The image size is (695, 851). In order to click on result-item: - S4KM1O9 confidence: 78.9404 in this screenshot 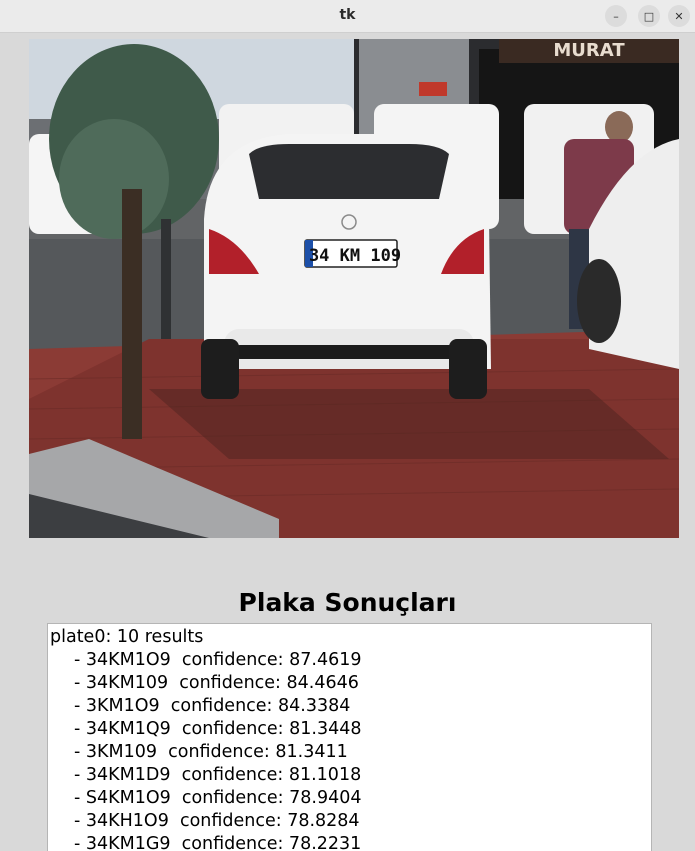, I will do `click(218, 798)`.